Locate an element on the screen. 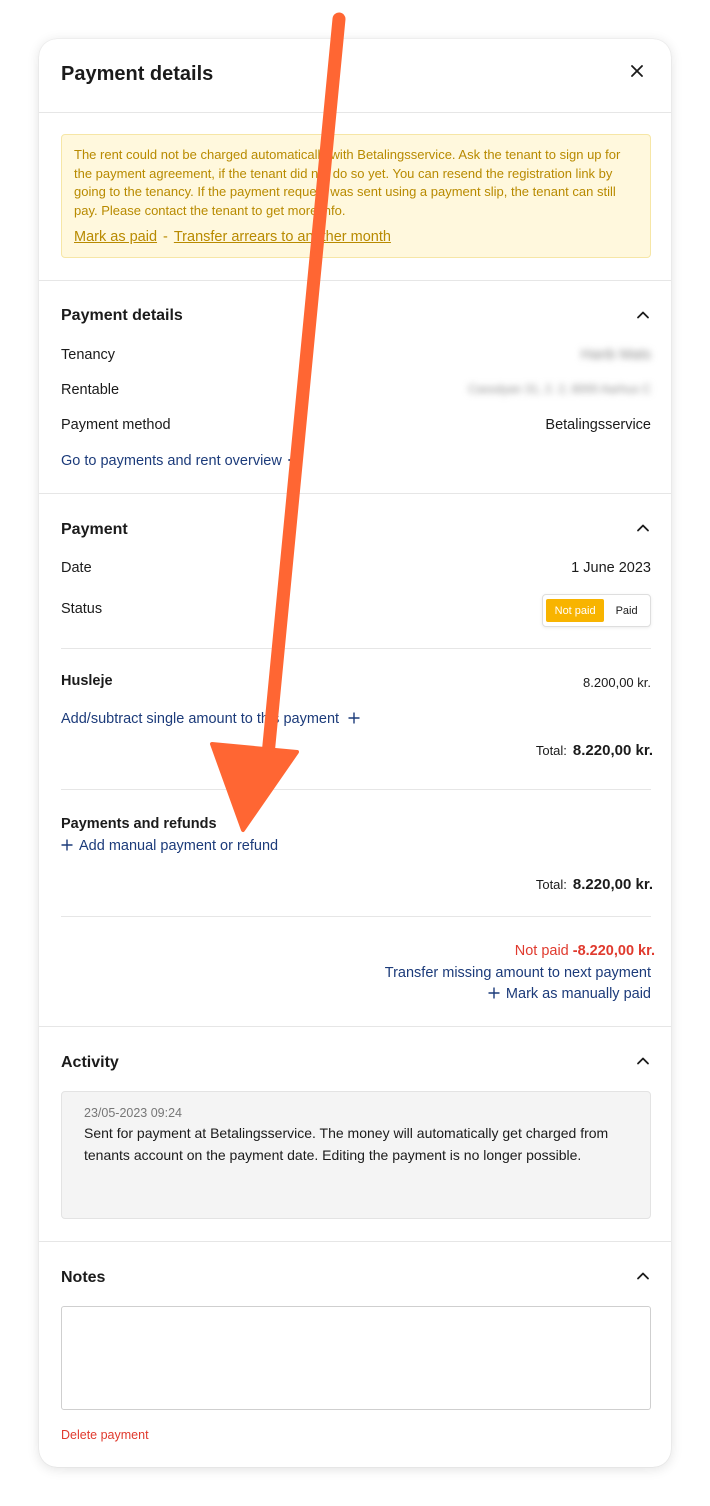  refunds-total: Total: 8.220,00 kr. is located at coordinates (594, 884).